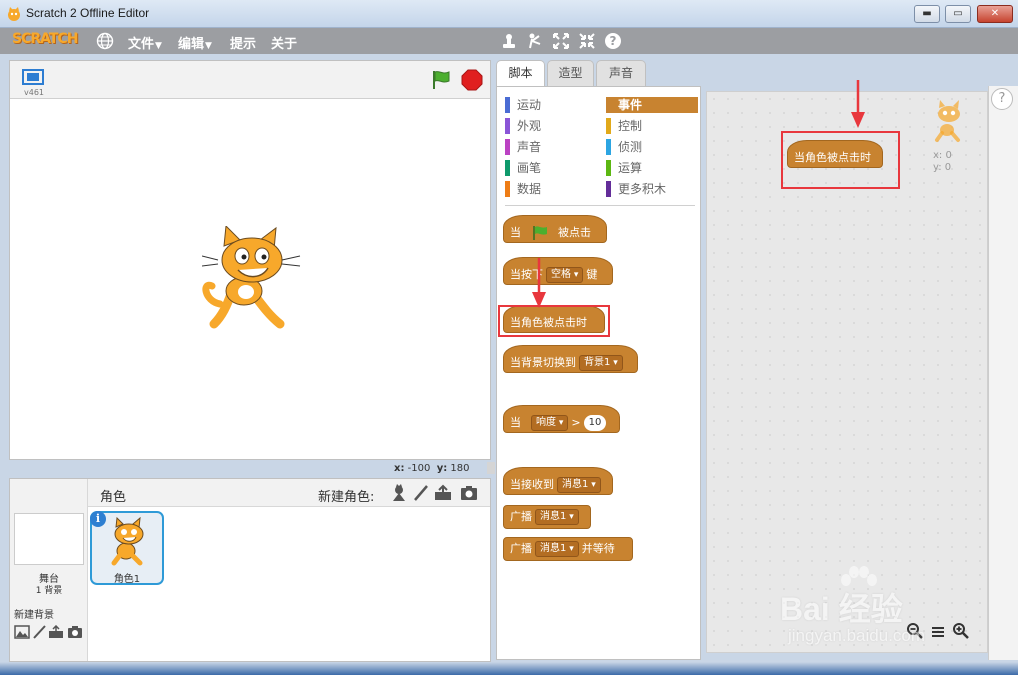 This screenshot has width=1018, height=675. What do you see at coordinates (1002, 99) in the screenshot?
I see `help-button: ?` at bounding box center [1002, 99].